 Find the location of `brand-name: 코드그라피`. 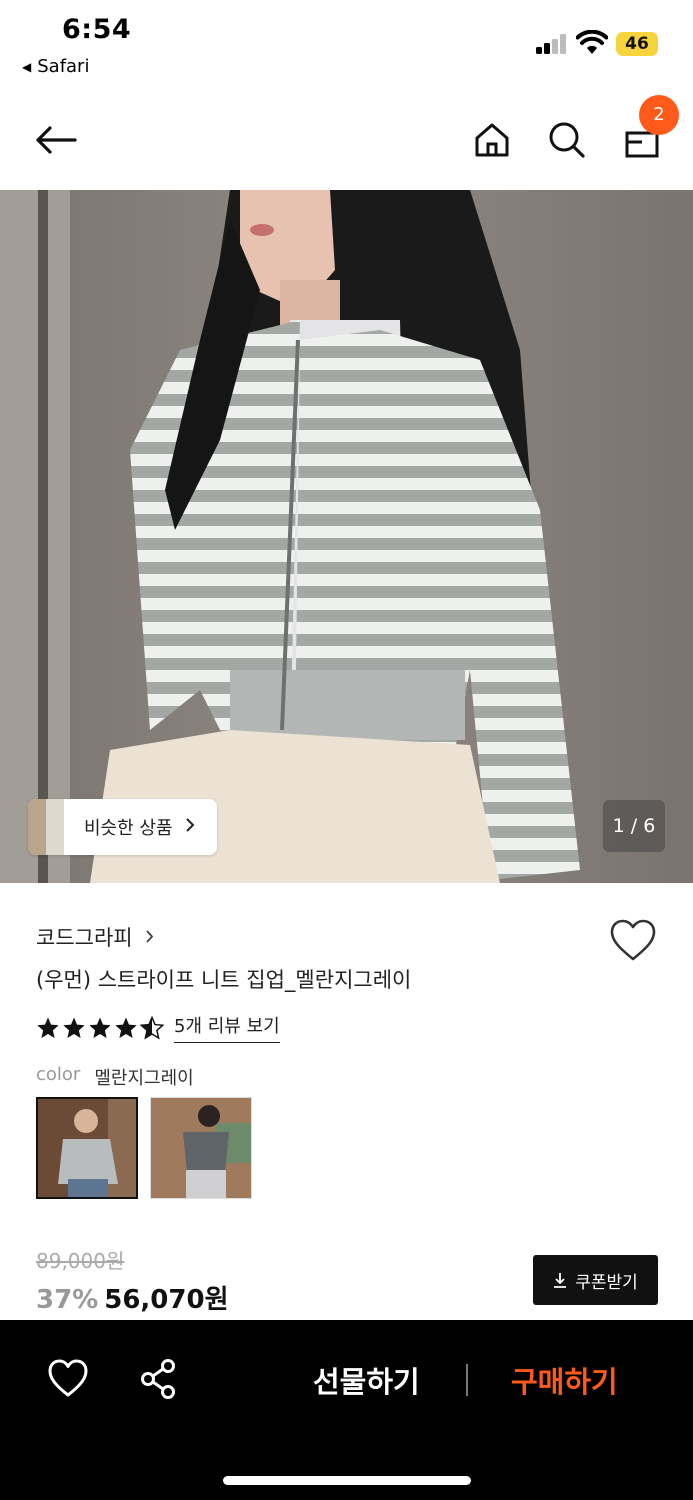

brand-name: 코드그라피 is located at coordinates (84, 938).